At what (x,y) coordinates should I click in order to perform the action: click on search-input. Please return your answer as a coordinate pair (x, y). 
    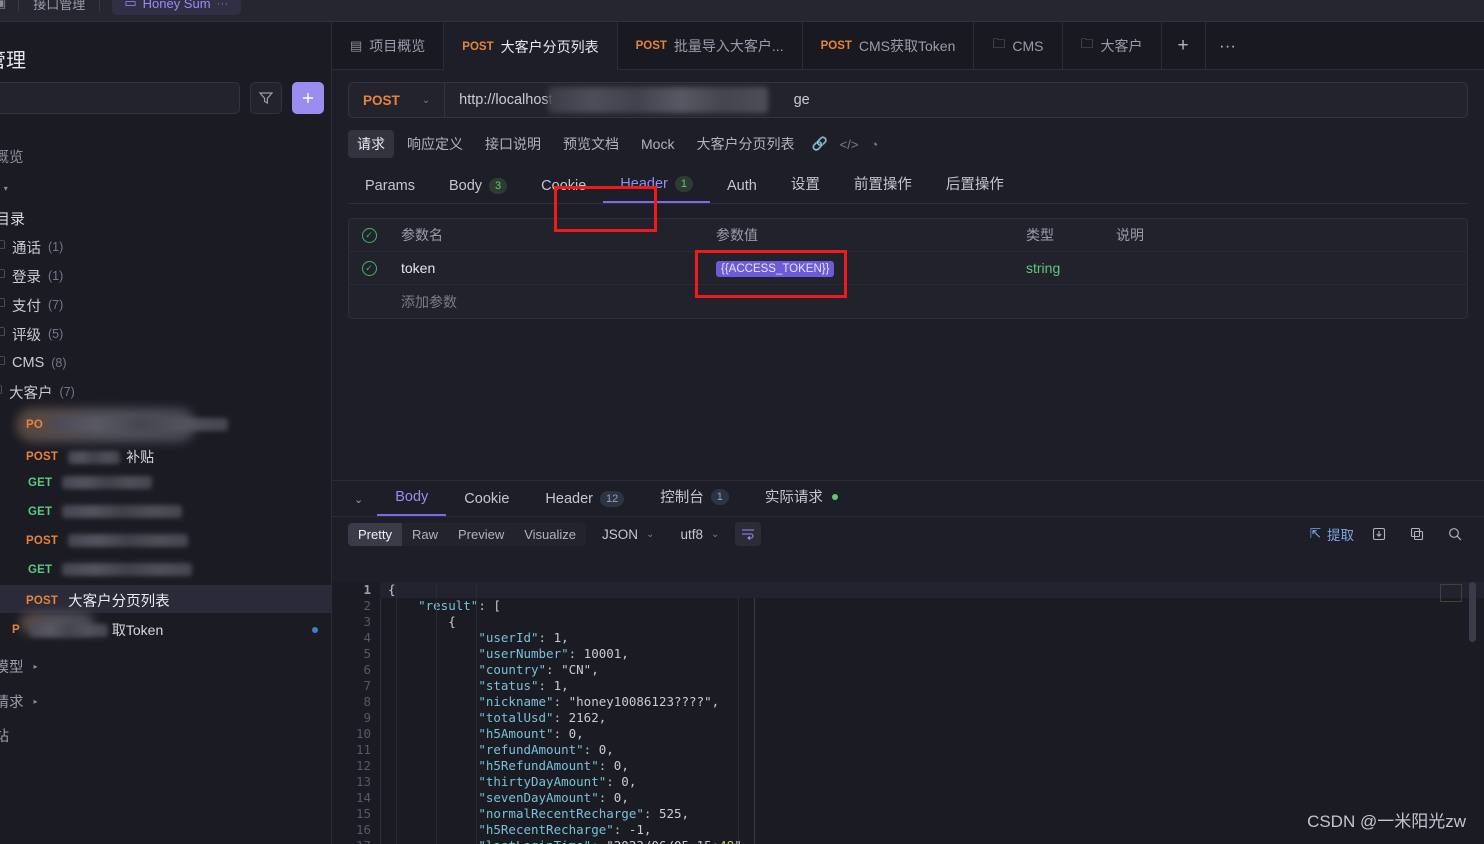
    Looking at the image, I should click on (120, 98).